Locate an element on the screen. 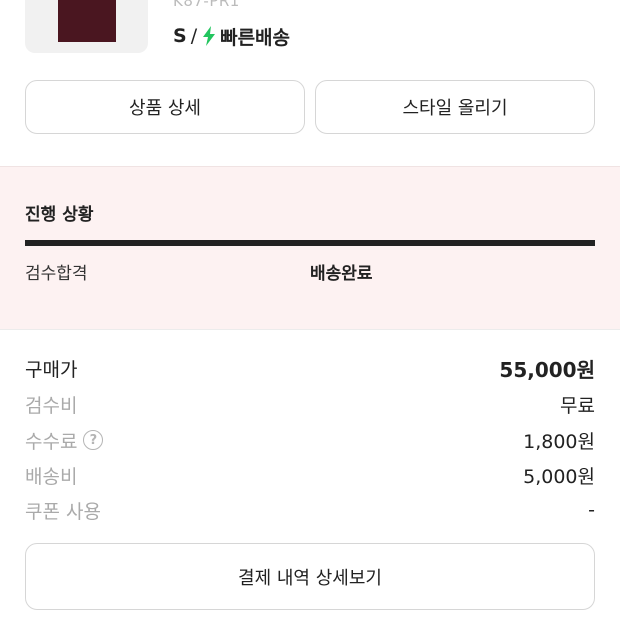 Image resolution: width=620 pixels, height=620 pixels. price-label: 쿠폰 사용 is located at coordinates (63, 511).